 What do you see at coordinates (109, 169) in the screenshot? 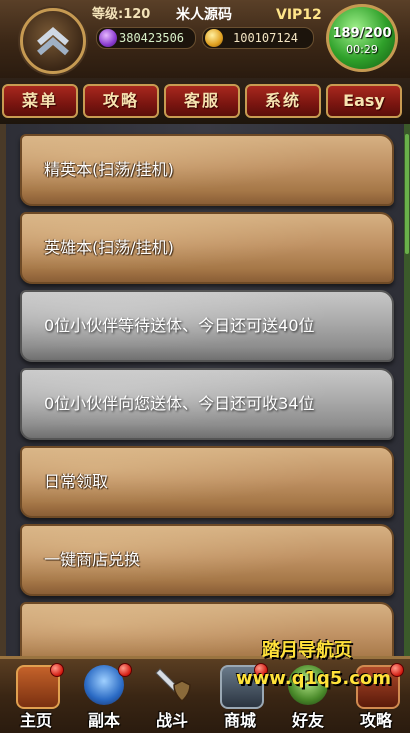
I see `list-item-label: 精英本(扫荡/挂机)` at bounding box center [109, 169].